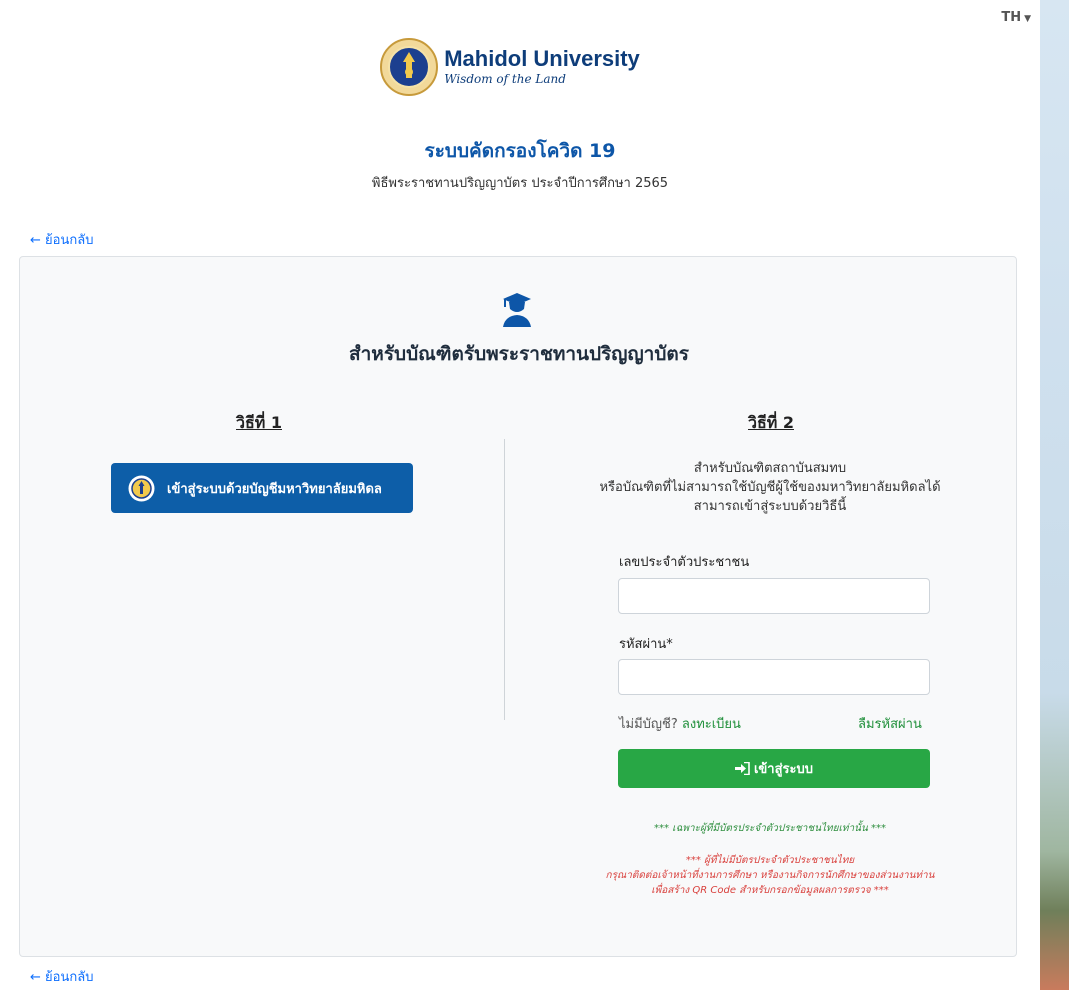  What do you see at coordinates (274, 489) in the screenshot?
I see `sso-login-label: เข้าสู่ระบบด้วยบัญชีมหาวิทยาลัยมหิดล` at bounding box center [274, 489].